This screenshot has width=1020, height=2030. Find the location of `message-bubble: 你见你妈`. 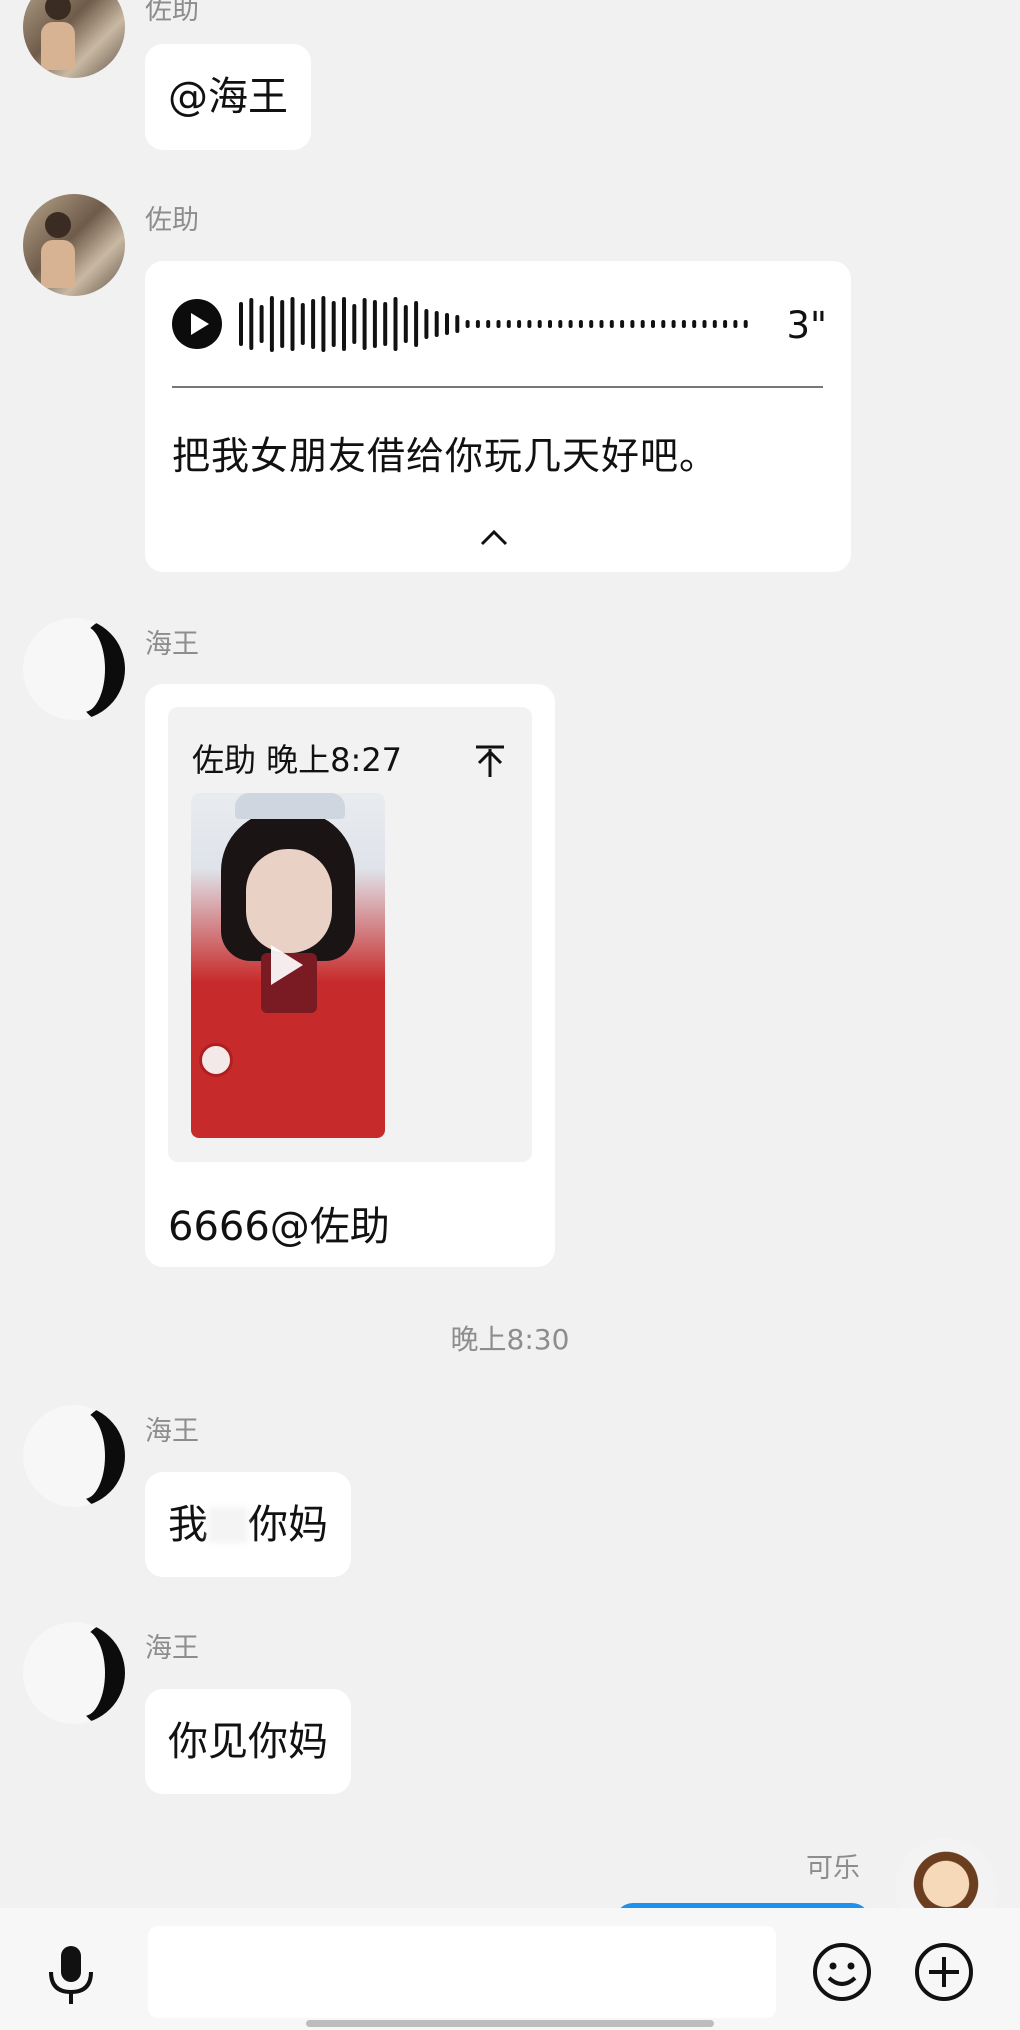

message-bubble: 你见你妈 is located at coordinates (248, 1741).